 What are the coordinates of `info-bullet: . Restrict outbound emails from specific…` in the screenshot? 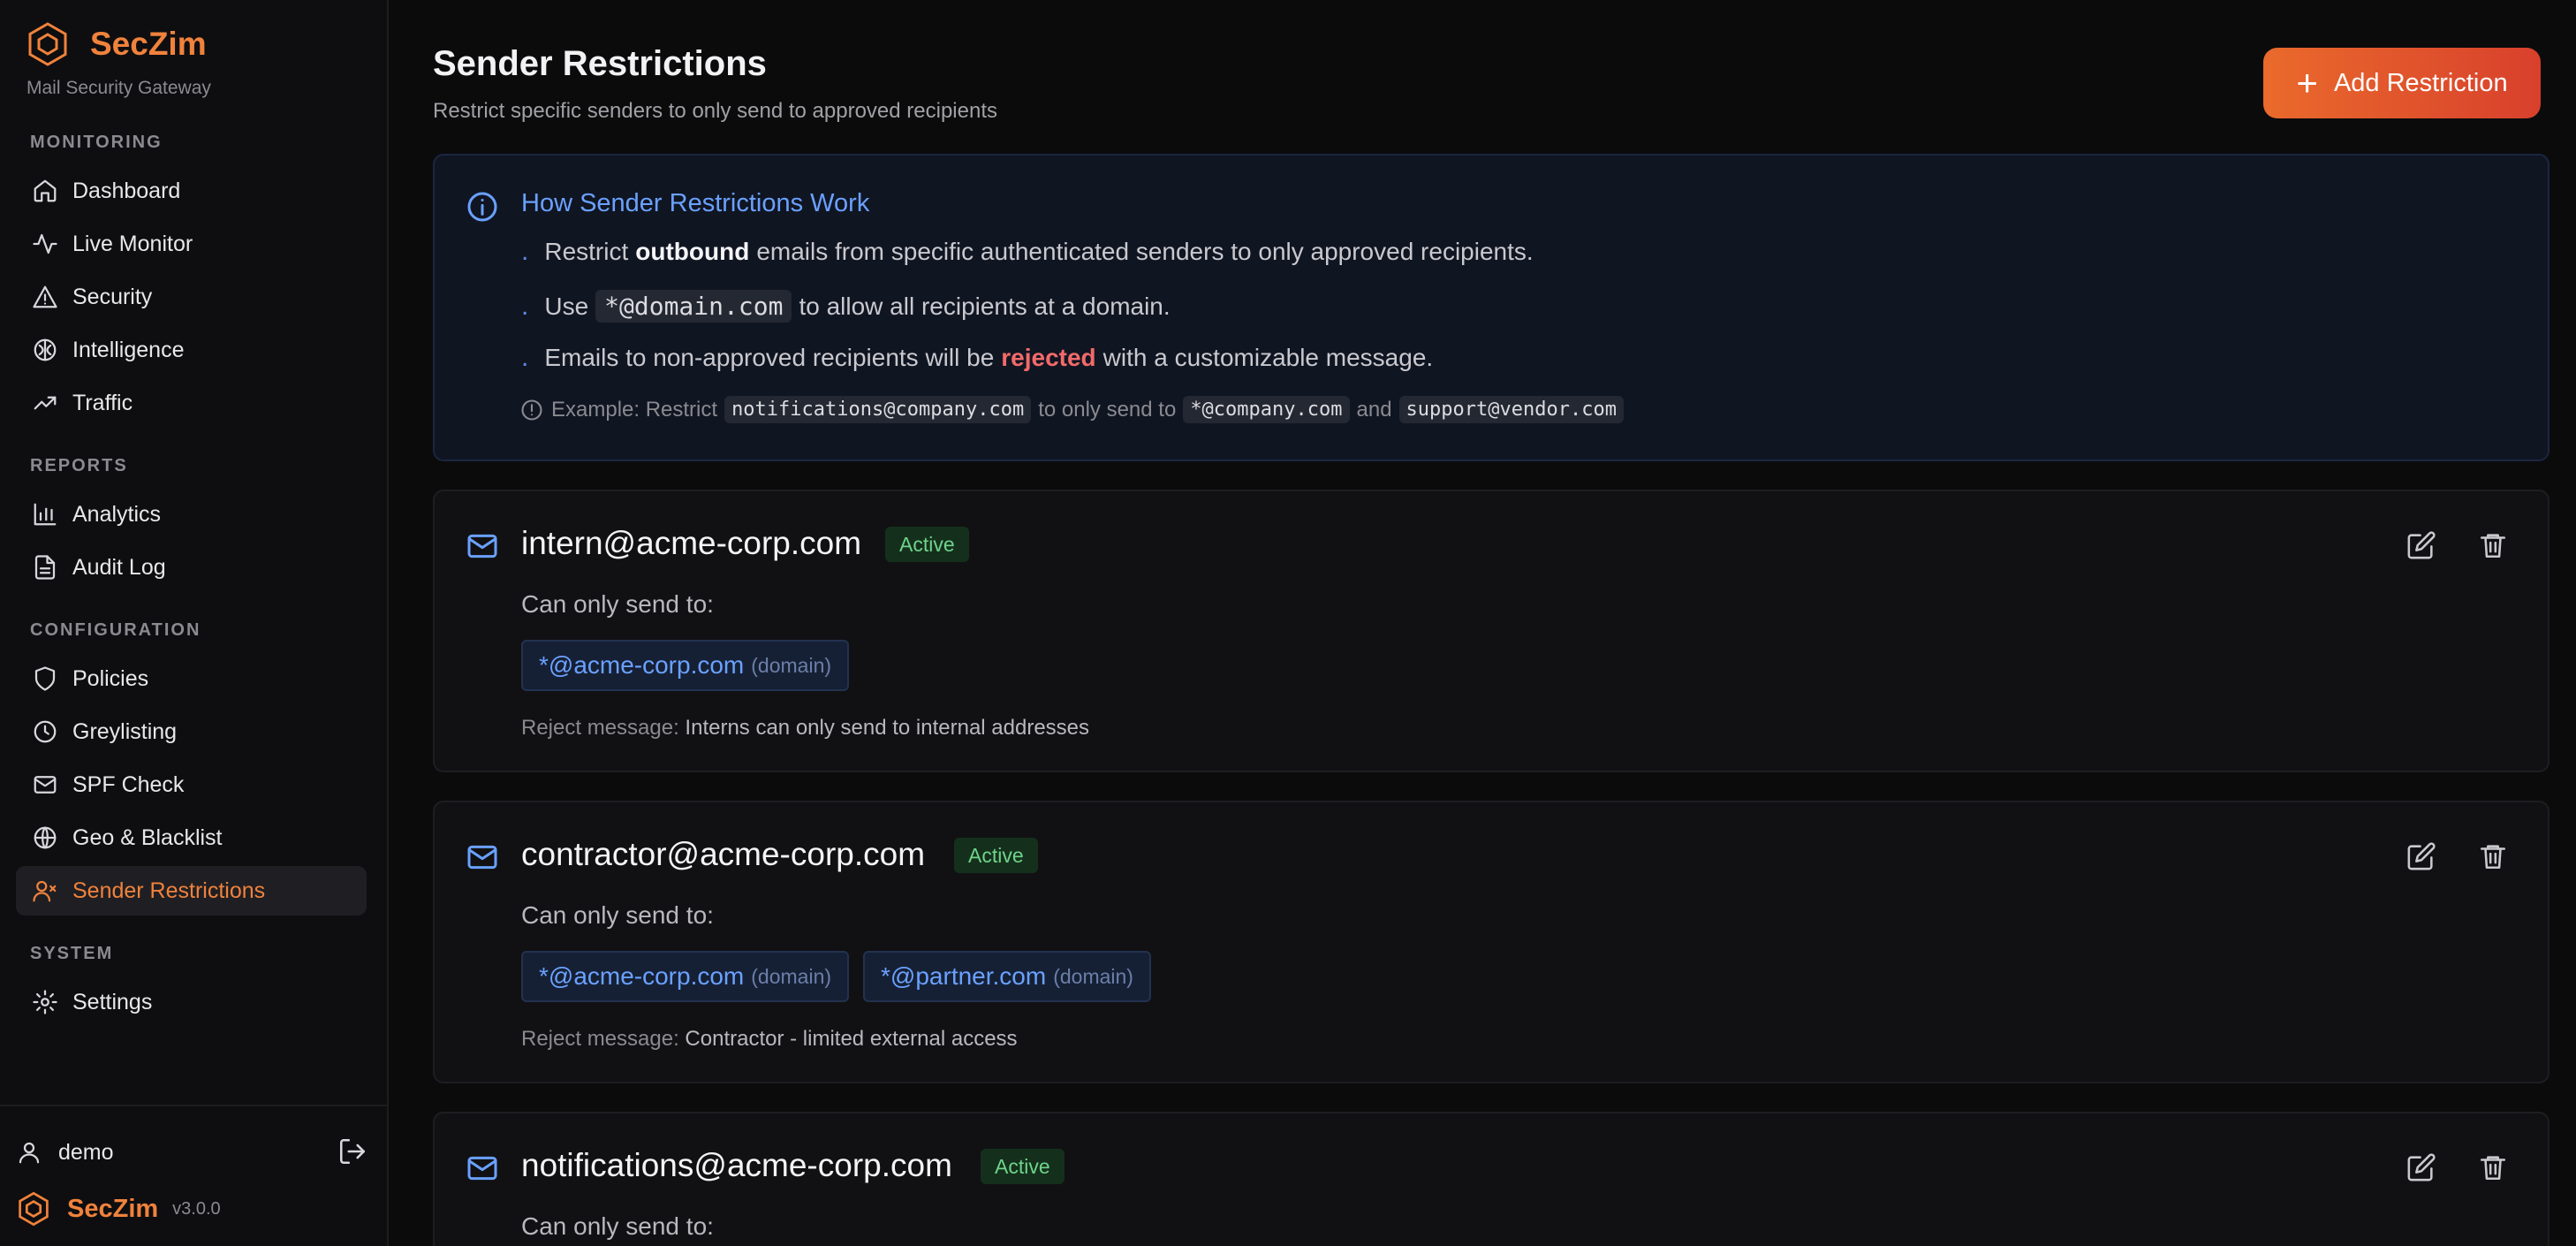 It's located at (1028, 251).